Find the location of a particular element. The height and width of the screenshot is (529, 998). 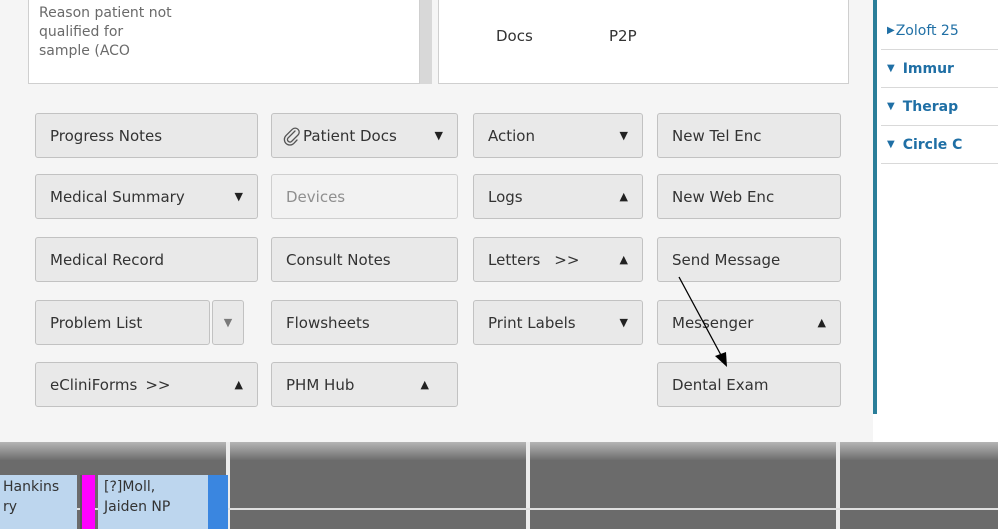

problem-list-dropdown-button: ▼ is located at coordinates (228, 322).